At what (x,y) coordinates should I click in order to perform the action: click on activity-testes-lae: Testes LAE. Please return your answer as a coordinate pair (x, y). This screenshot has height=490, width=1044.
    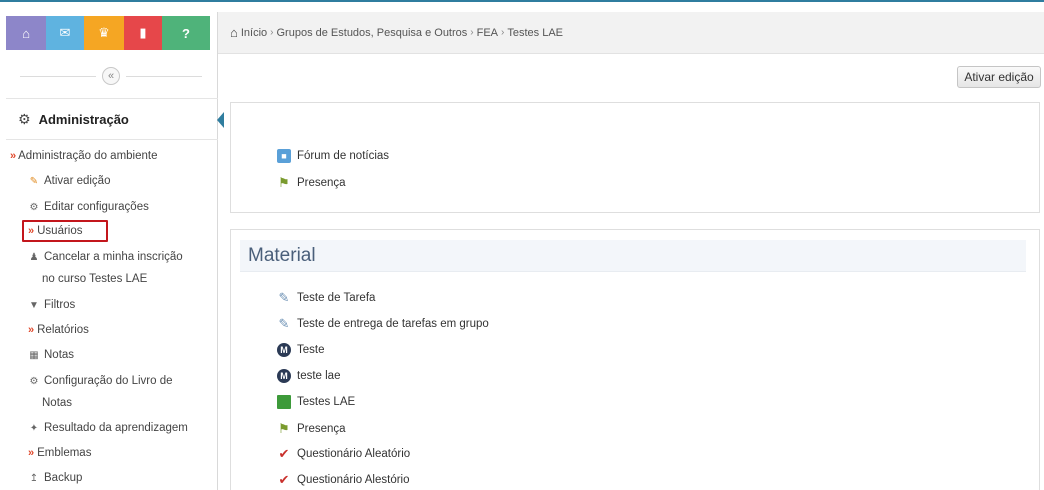
    Looking at the image, I should click on (316, 402).